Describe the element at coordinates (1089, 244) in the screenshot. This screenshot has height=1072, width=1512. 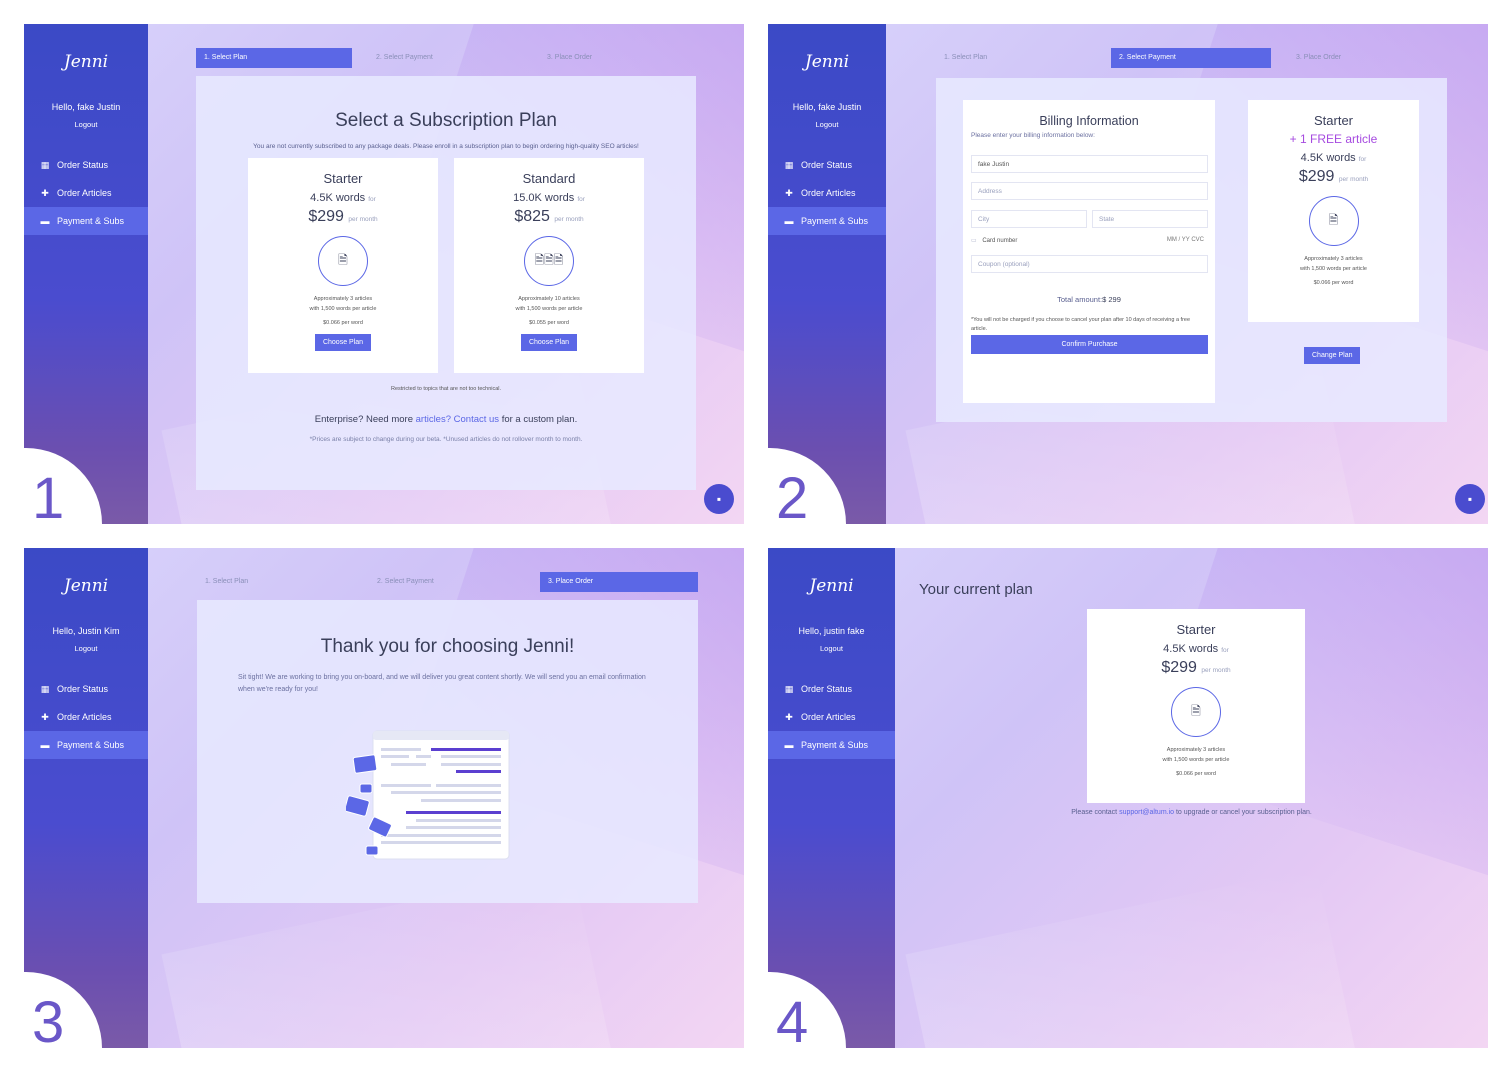
I see `card-number-field: ▭ Card number MM / YY CVC` at that location.